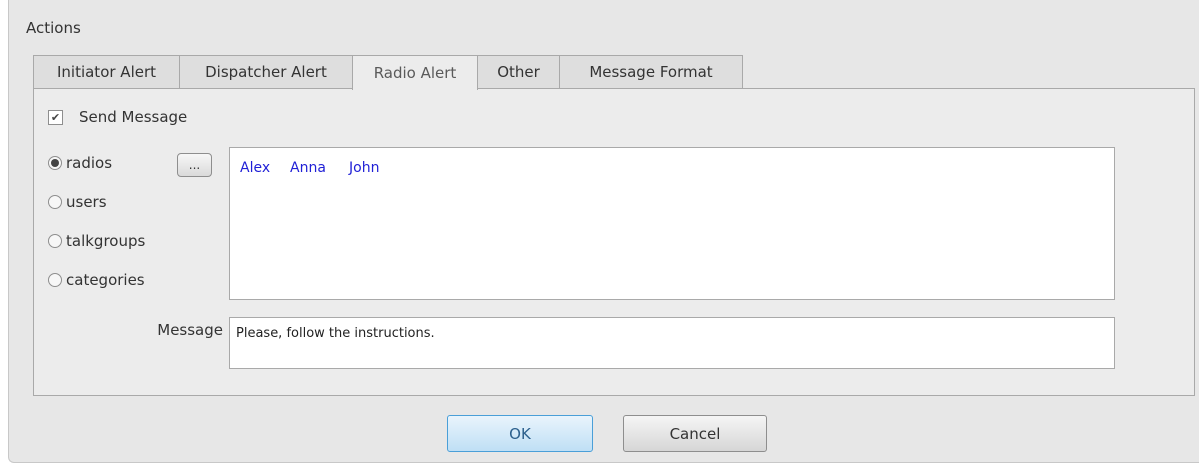 This screenshot has height=465, width=1199. What do you see at coordinates (86, 202) in the screenshot?
I see `radio-option-label: users` at bounding box center [86, 202].